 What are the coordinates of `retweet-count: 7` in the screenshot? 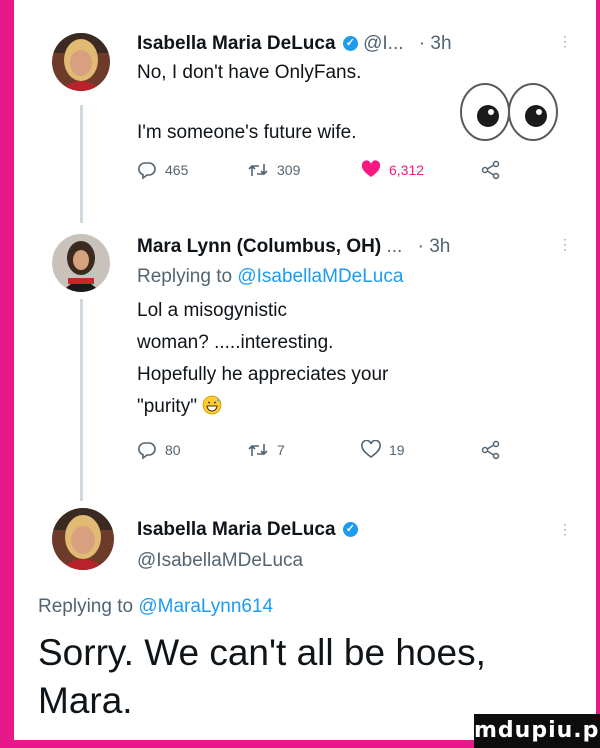 It's located at (281, 450).